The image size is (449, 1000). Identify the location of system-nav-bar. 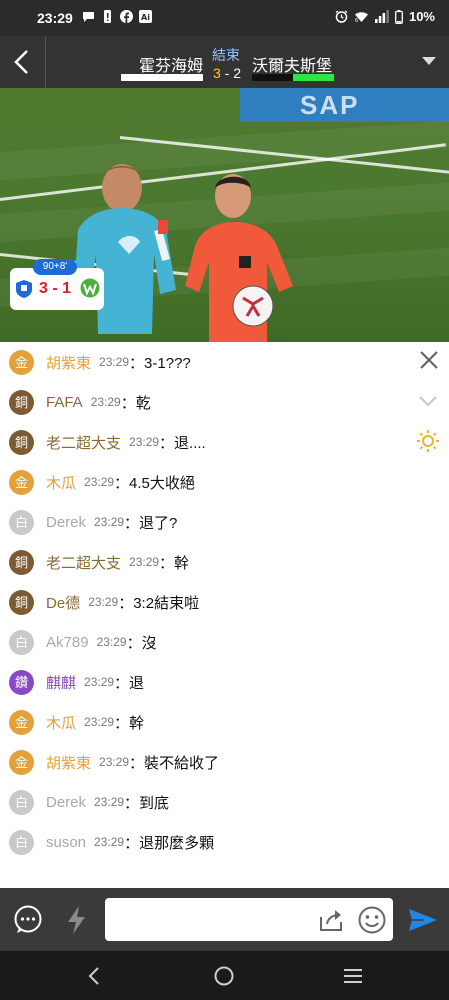
(224, 975).